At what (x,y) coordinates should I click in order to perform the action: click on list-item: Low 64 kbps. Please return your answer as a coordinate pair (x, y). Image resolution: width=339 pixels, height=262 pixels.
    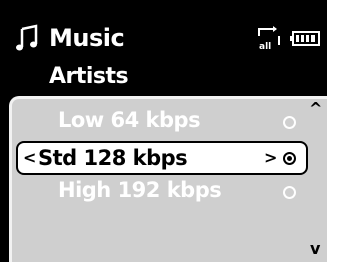
    Looking at the image, I should click on (162, 120).